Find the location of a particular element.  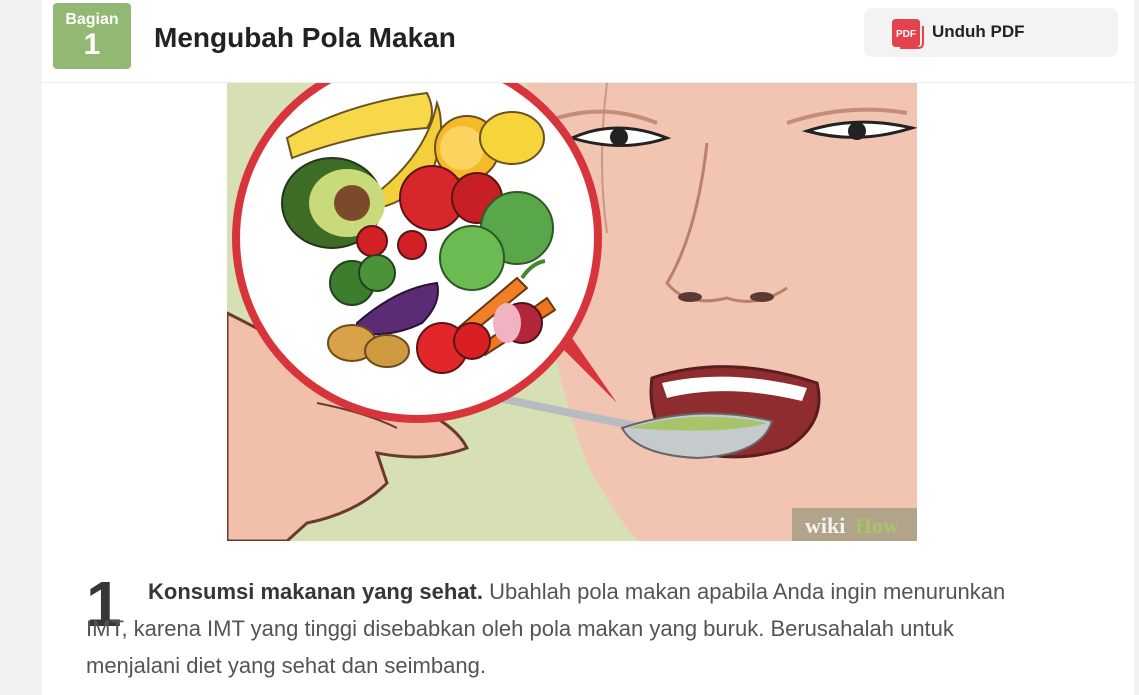

section-badge-label: Bagian is located at coordinates (92, 19).